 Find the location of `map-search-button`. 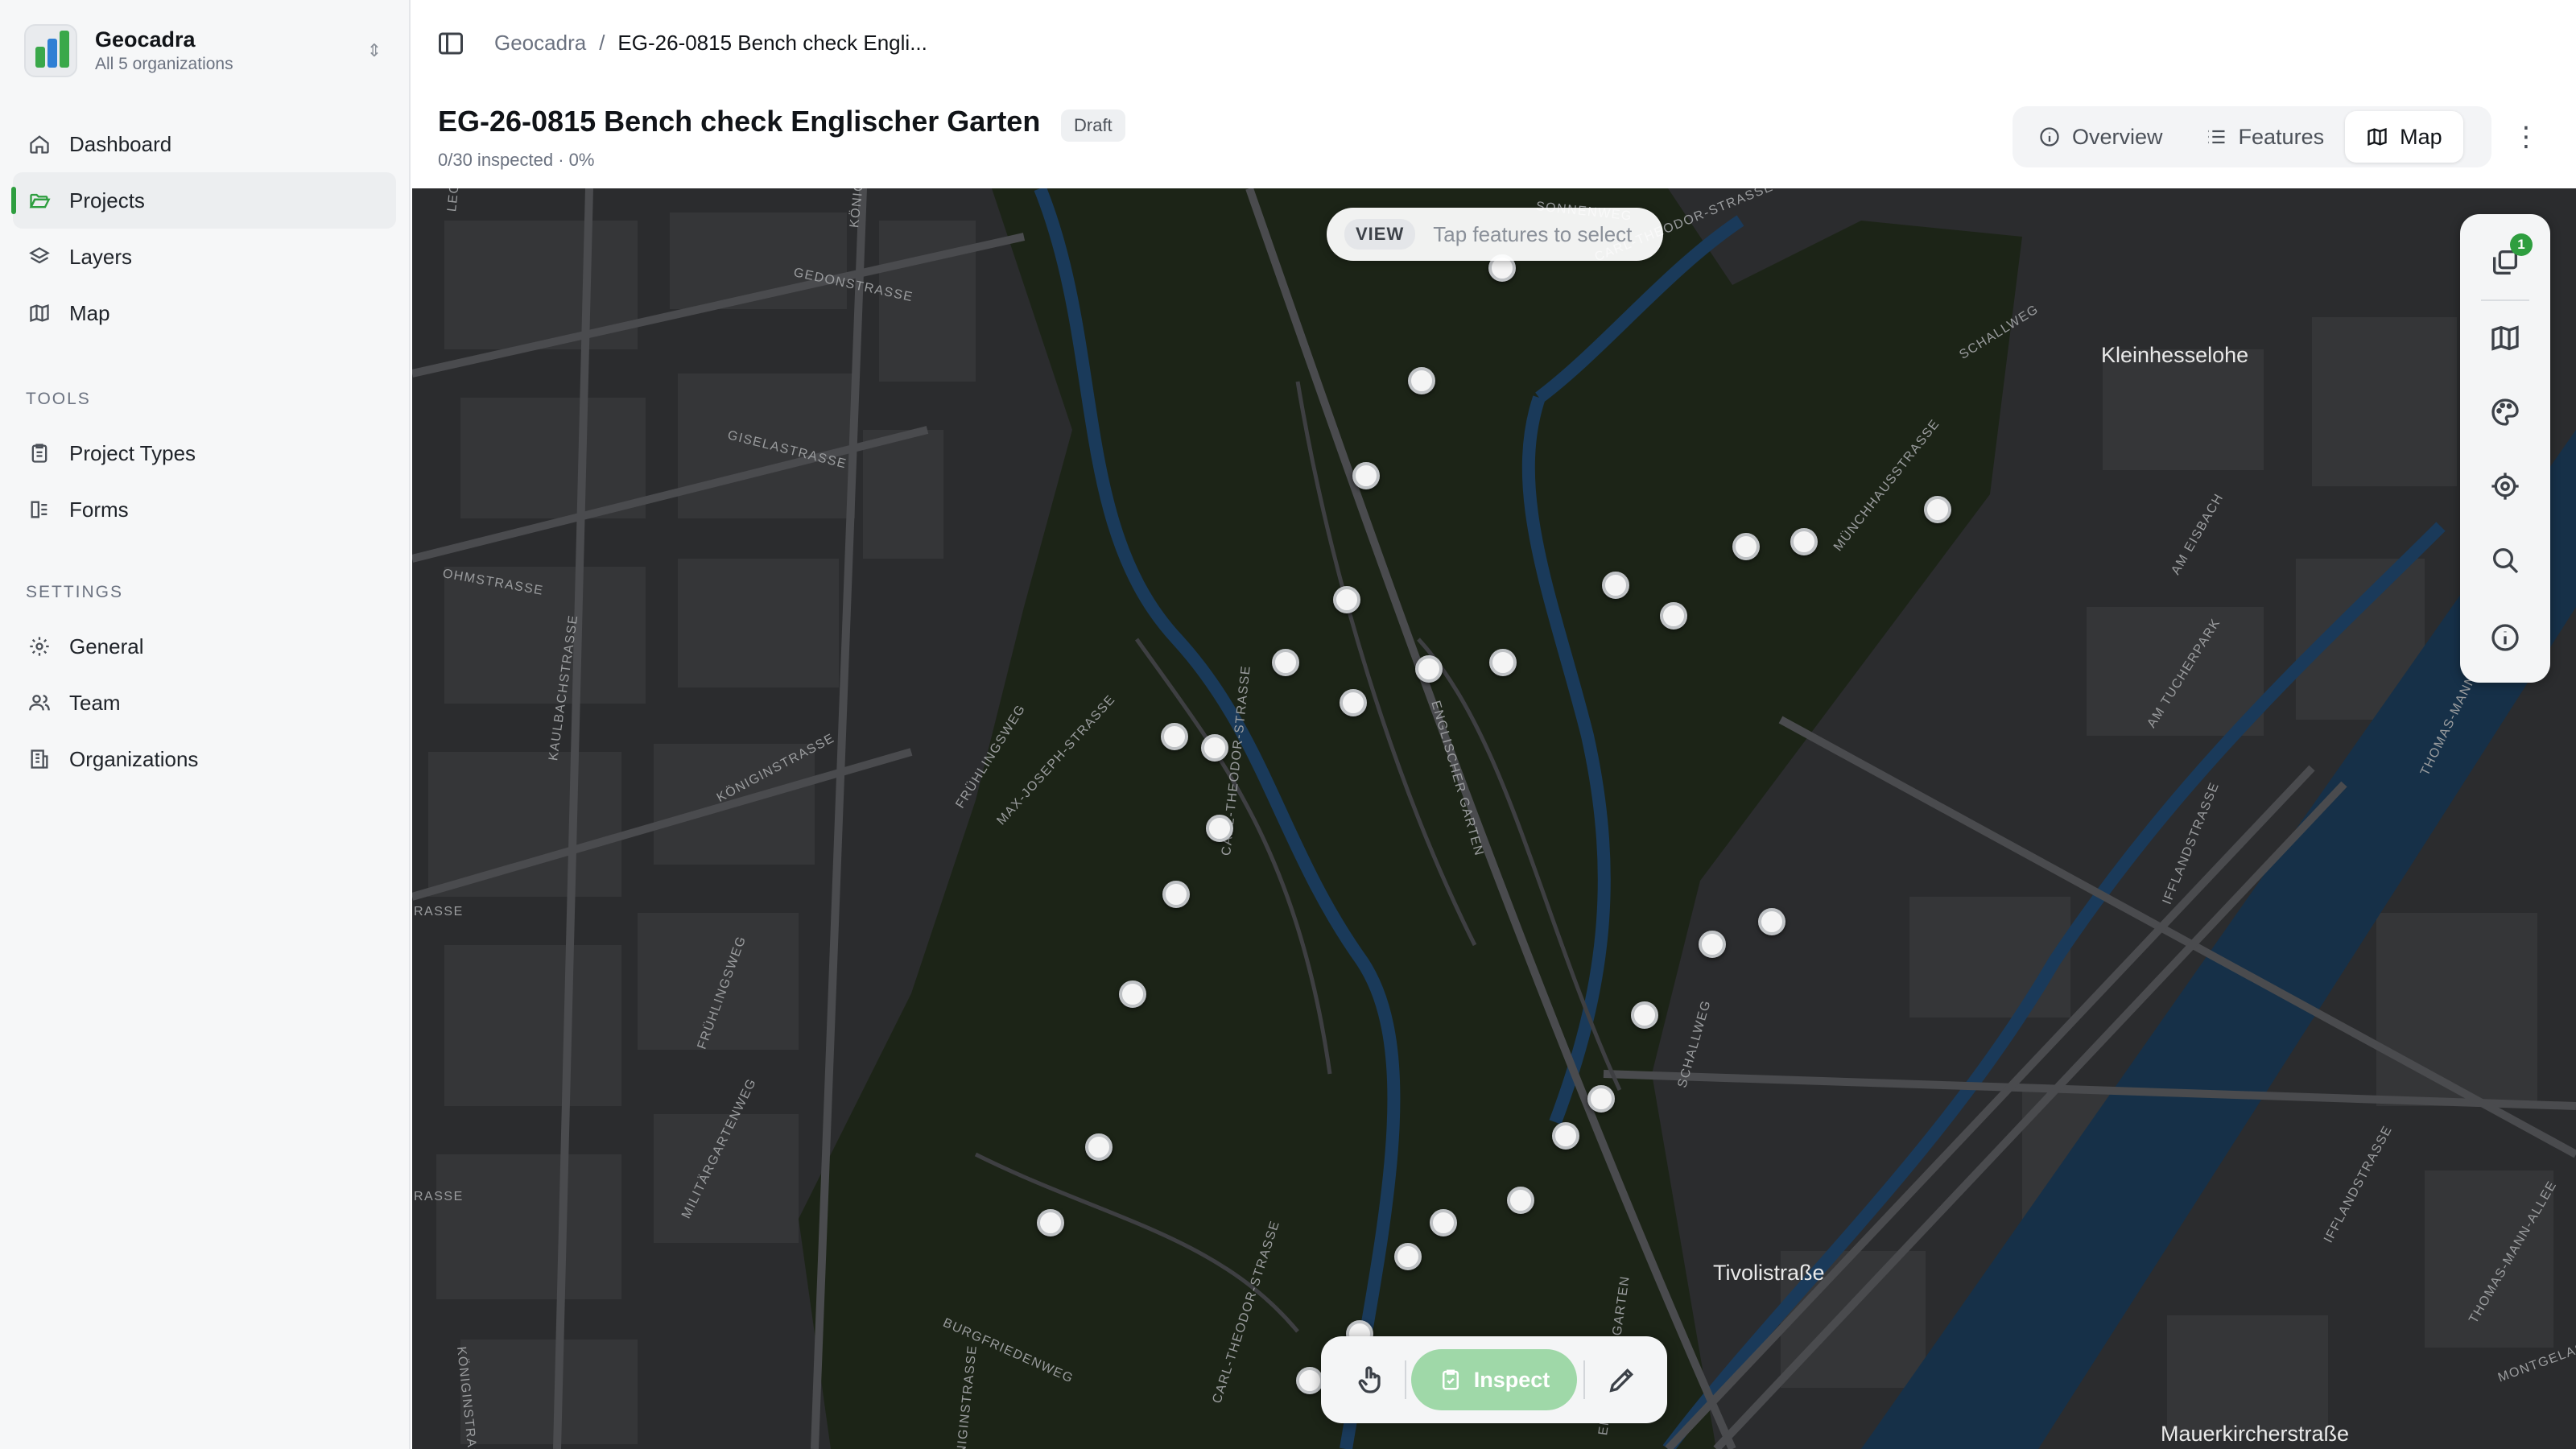

map-search-button is located at coordinates (2505, 560).